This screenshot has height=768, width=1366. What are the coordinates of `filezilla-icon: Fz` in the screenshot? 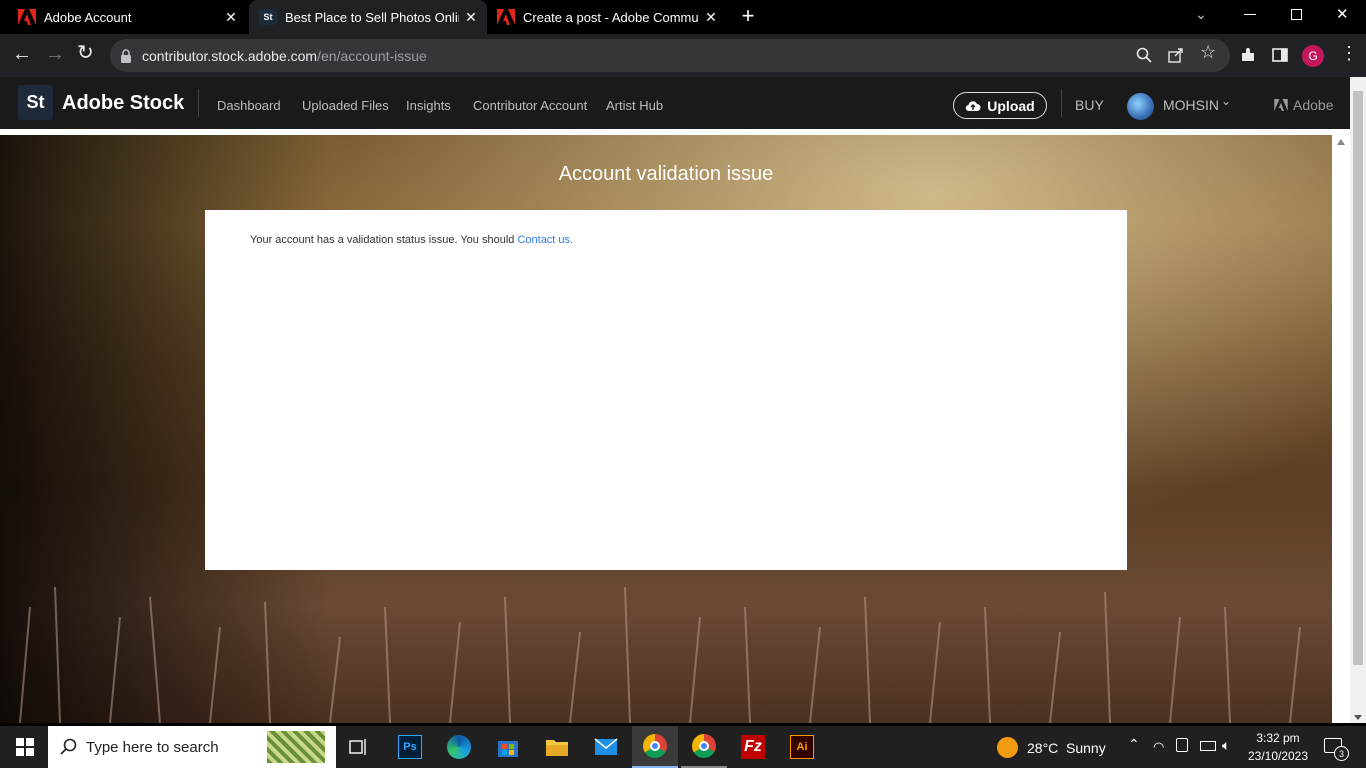 It's located at (753, 747).